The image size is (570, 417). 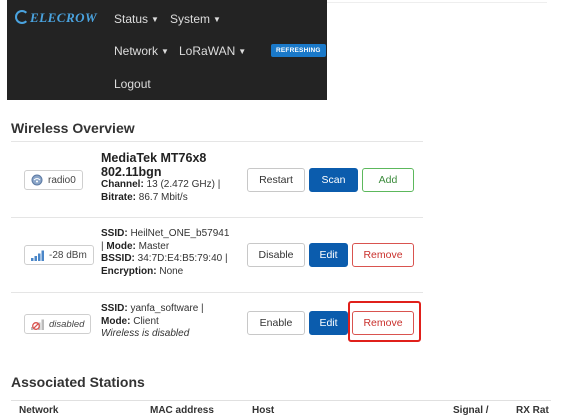 What do you see at coordinates (276, 180) in the screenshot?
I see `restart-button: Restart` at bounding box center [276, 180].